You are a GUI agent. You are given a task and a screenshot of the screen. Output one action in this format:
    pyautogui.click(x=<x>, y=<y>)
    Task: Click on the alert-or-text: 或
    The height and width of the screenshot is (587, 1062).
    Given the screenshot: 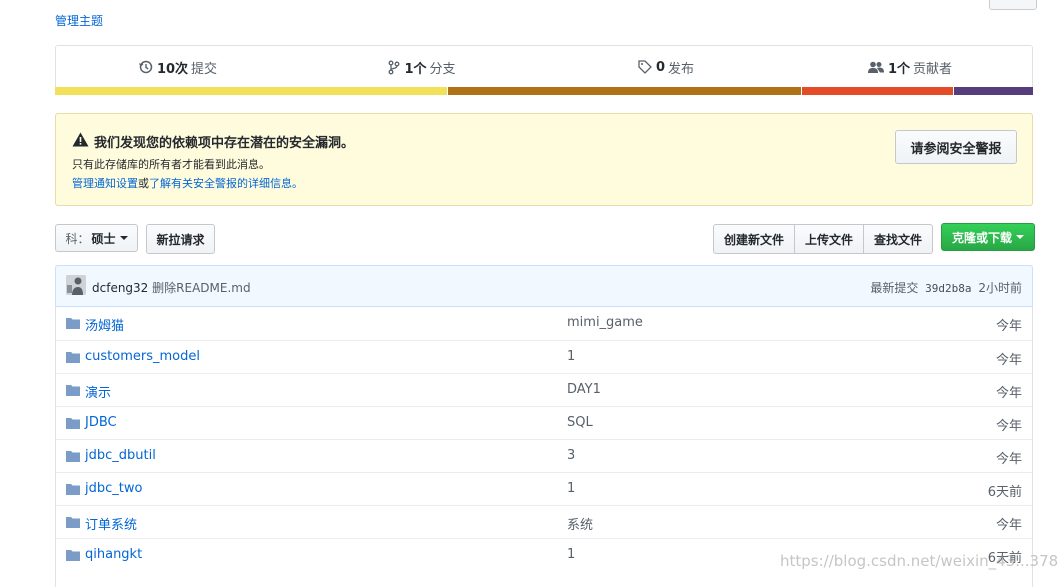 What is the action you would take?
    pyautogui.click(x=143, y=183)
    